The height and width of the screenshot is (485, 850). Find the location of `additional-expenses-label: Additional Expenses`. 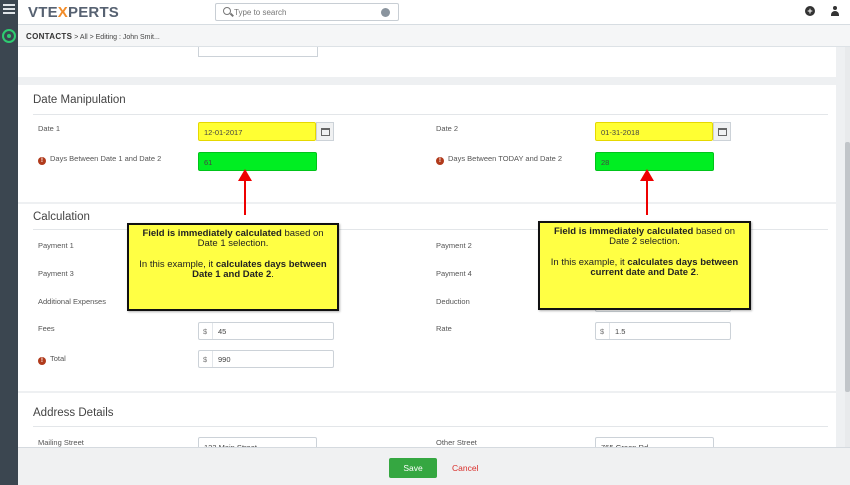

additional-expenses-label: Additional Expenses is located at coordinates (72, 301).